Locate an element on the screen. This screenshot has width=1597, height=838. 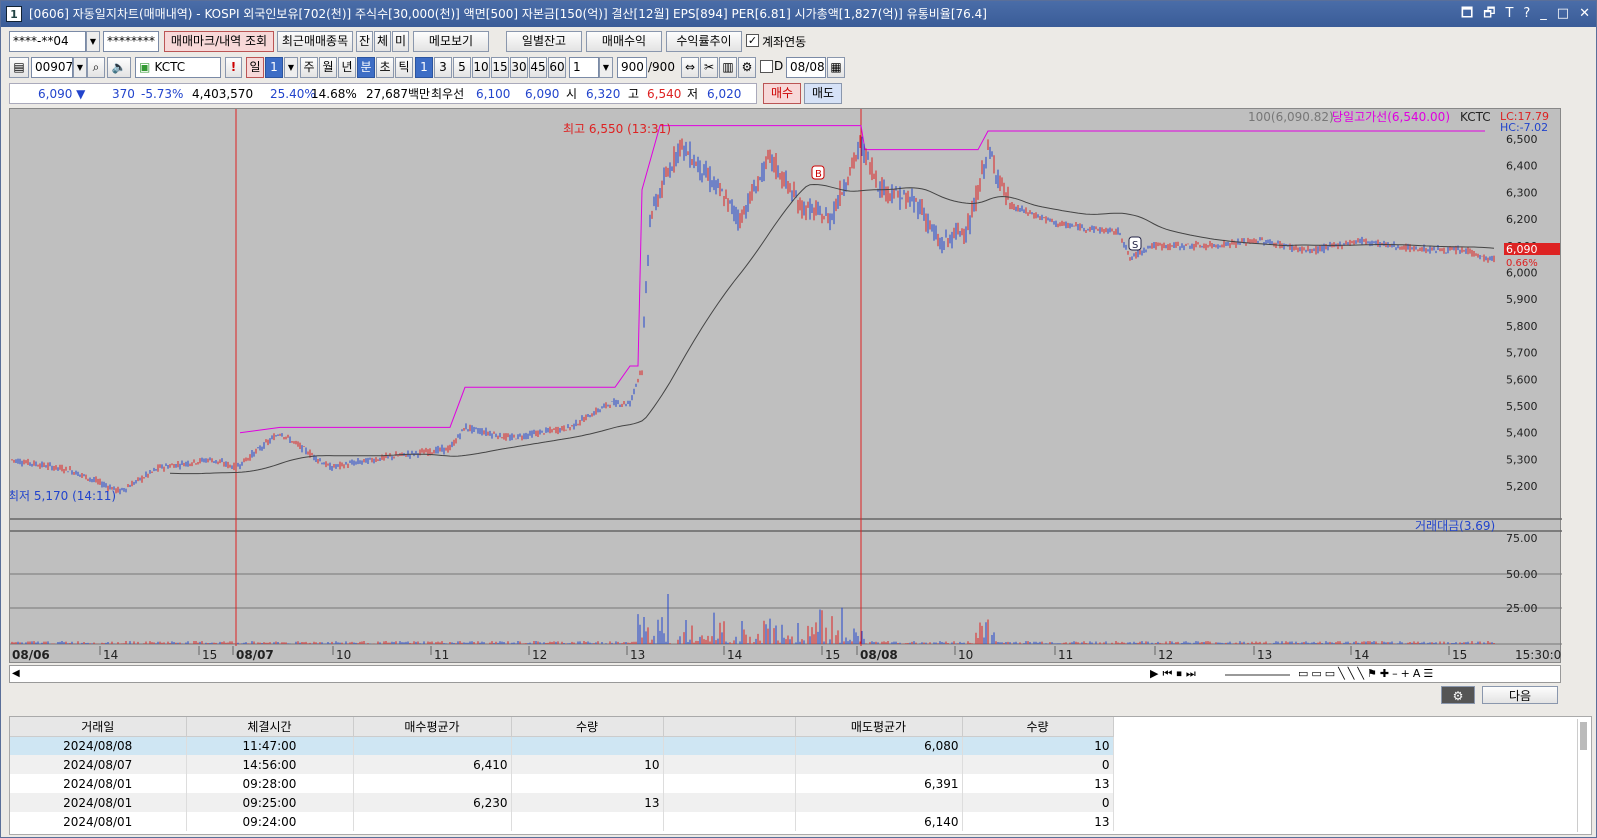
date-checkbox is located at coordinates (766, 66).